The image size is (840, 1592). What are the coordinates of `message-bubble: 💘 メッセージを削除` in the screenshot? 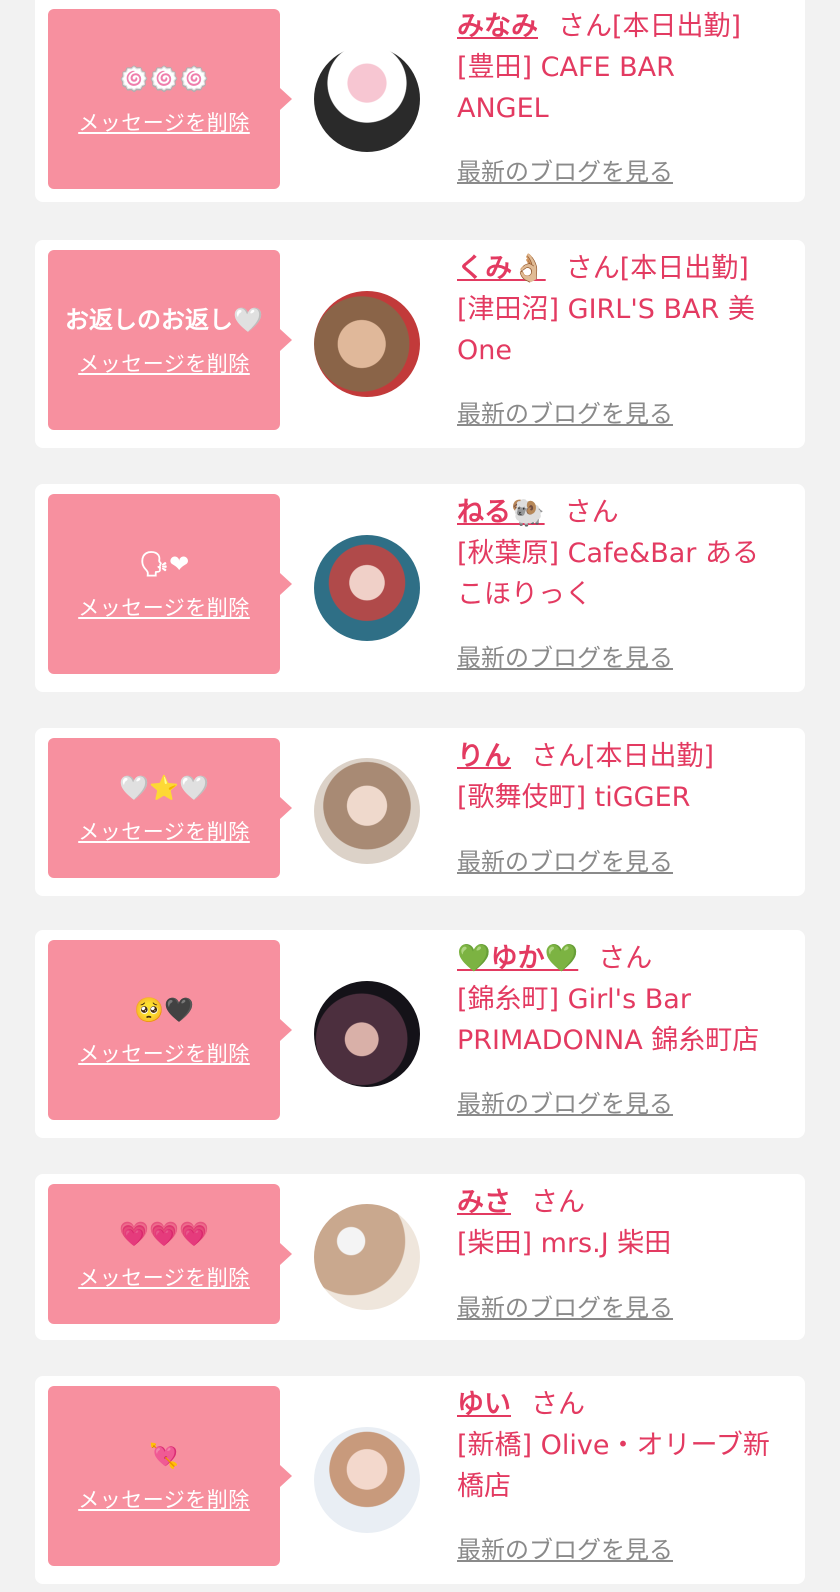 It's located at (170, 1476).